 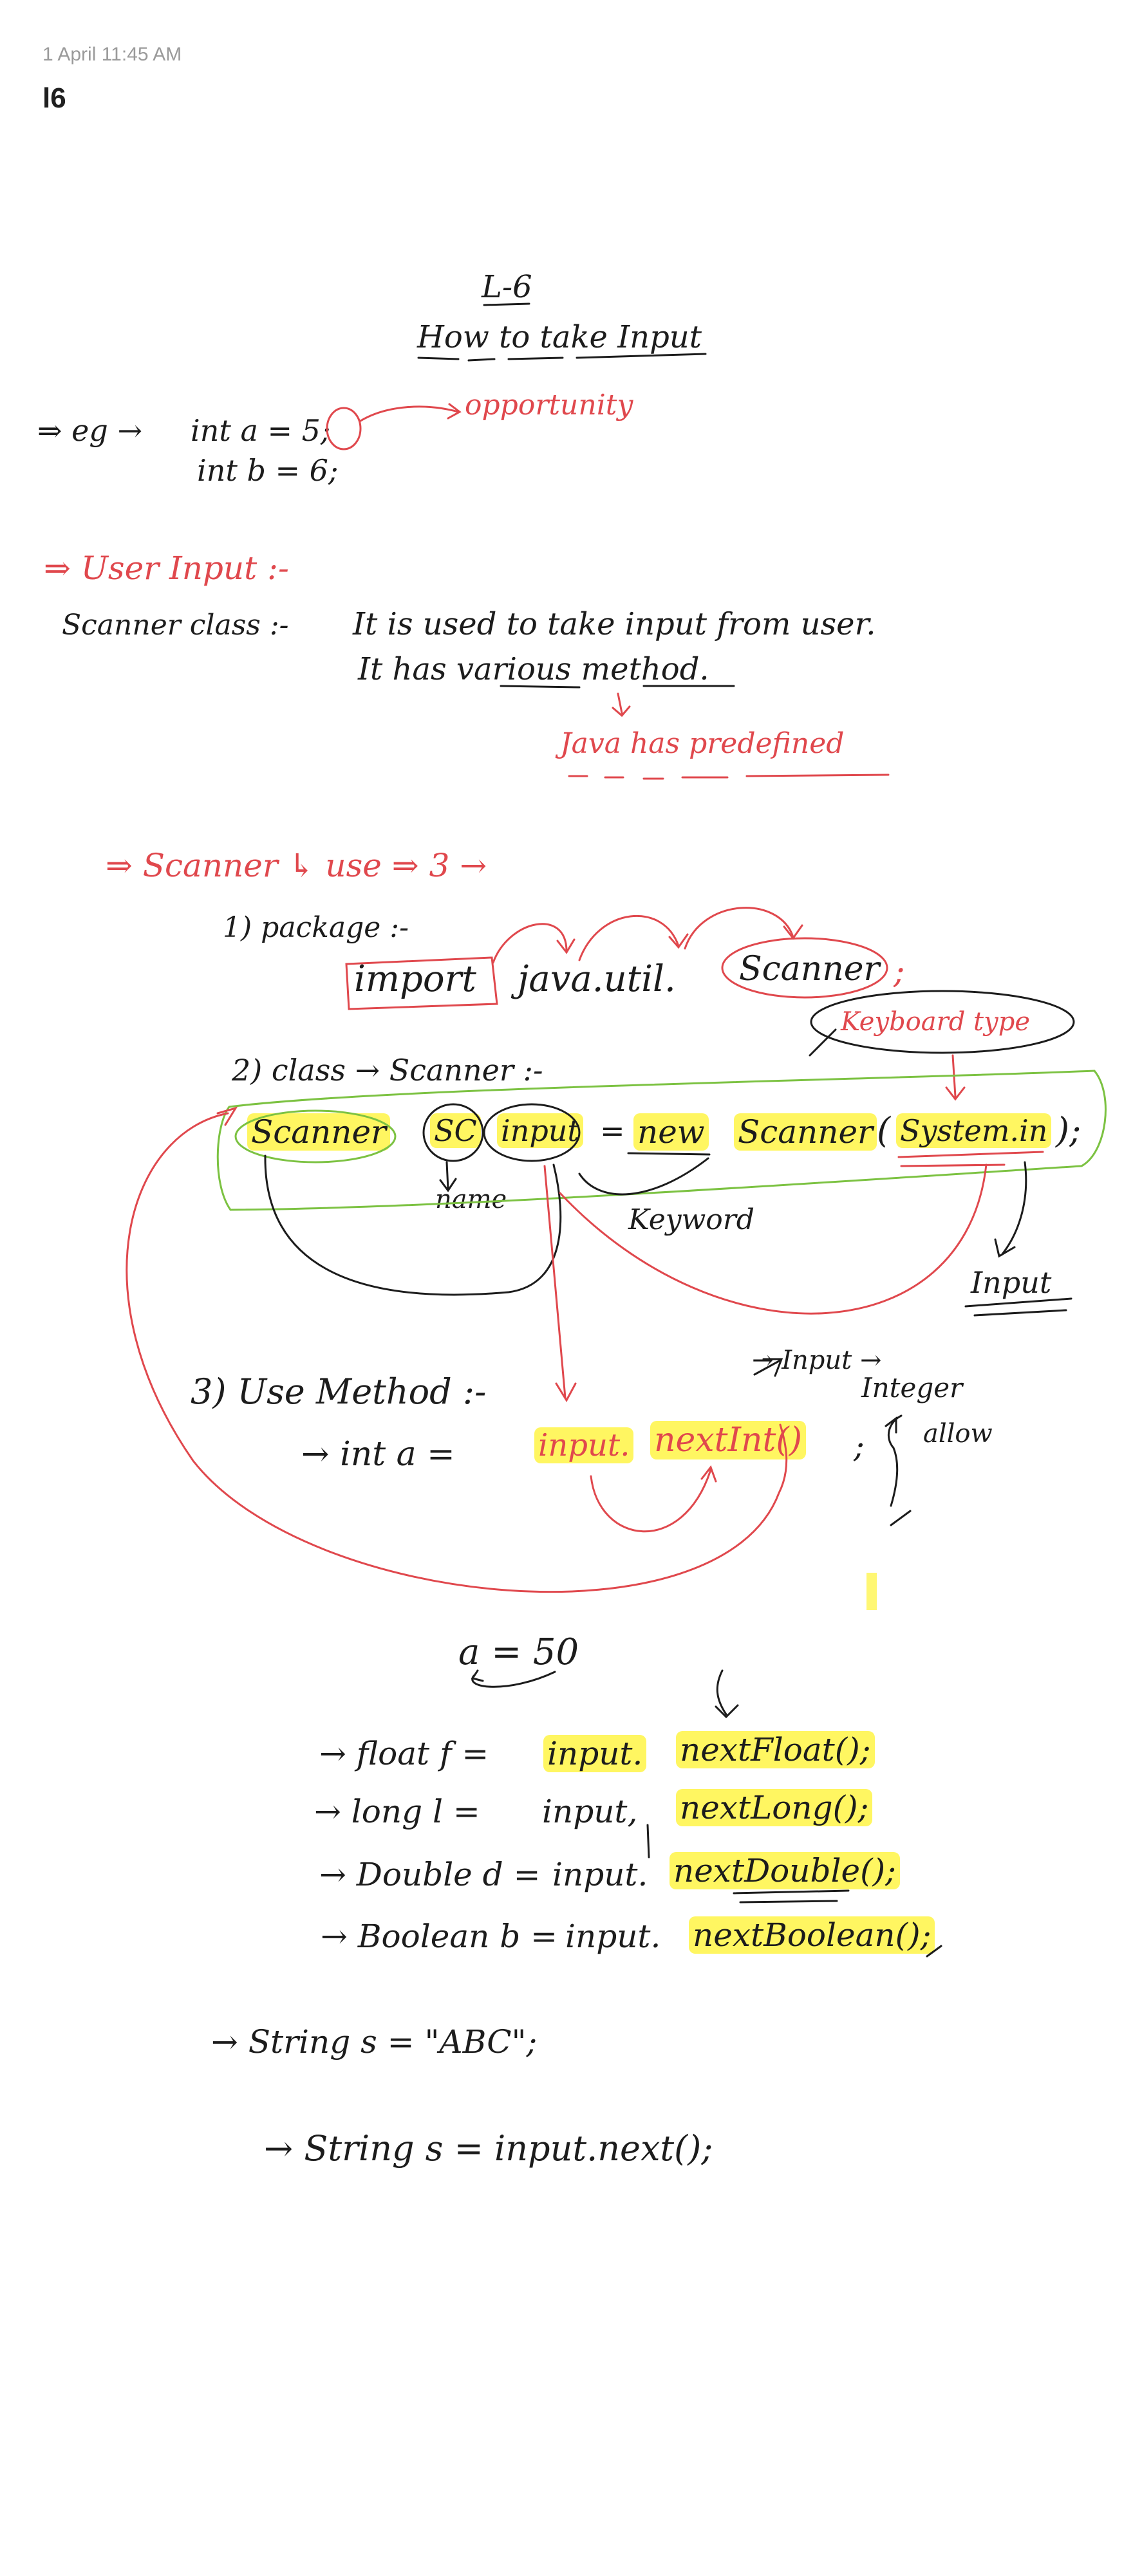 I want to click on import-semicolon: ;, so click(x=899, y=972).